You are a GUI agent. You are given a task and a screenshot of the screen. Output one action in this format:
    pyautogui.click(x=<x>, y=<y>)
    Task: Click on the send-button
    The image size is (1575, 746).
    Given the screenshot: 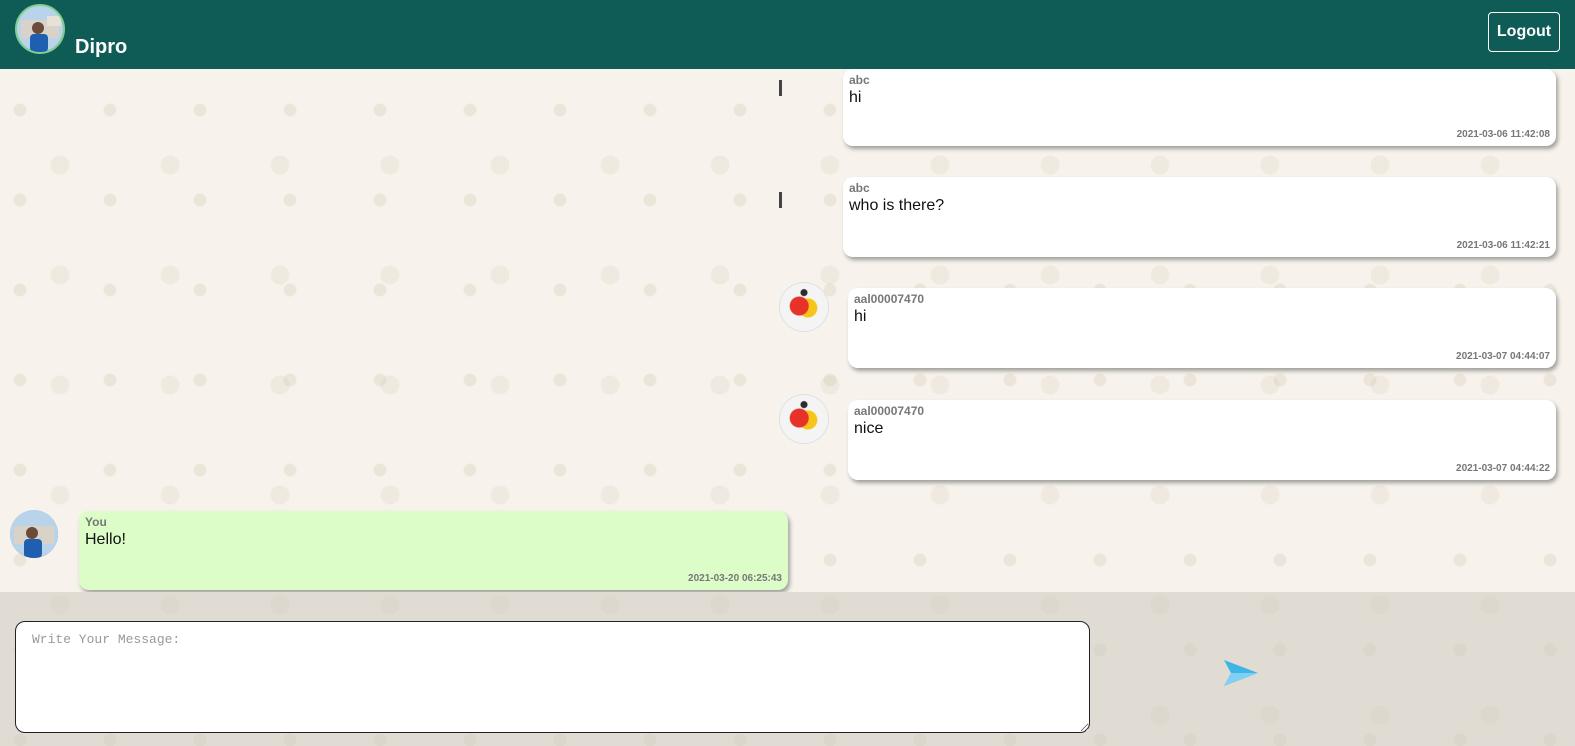 What is the action you would take?
    pyautogui.click(x=1241, y=673)
    